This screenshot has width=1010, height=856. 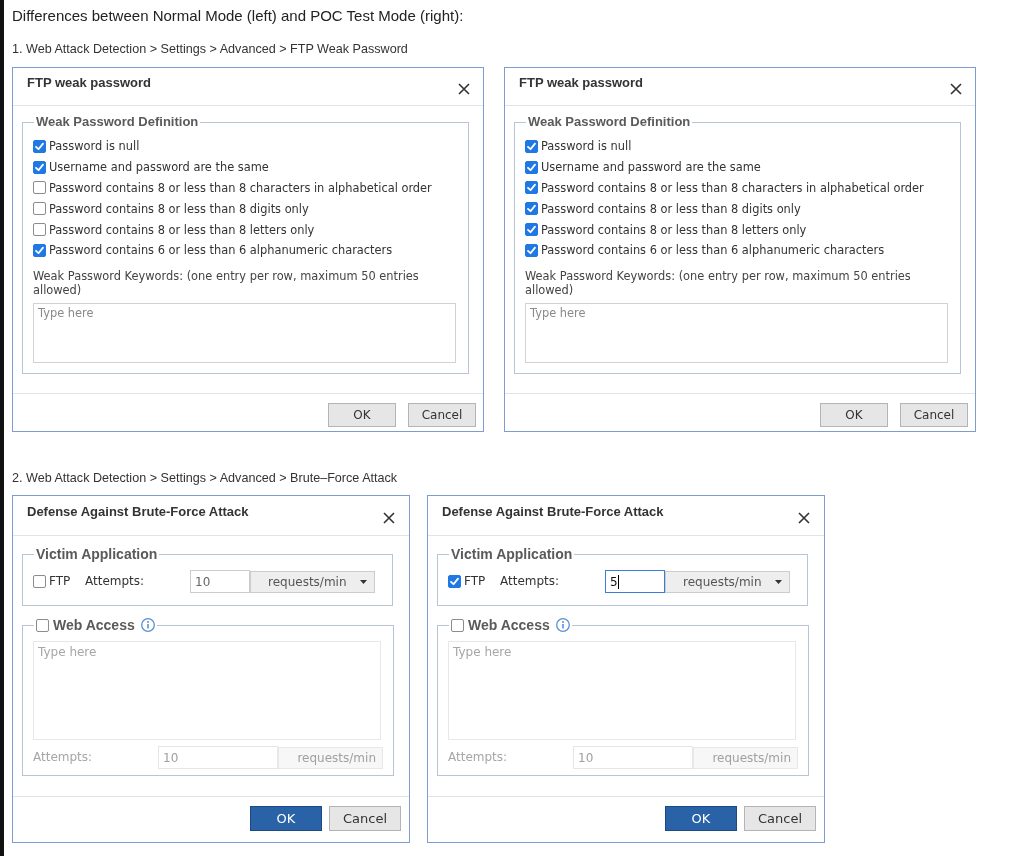 I want to click on attempts-field: 5, so click(x=635, y=581).